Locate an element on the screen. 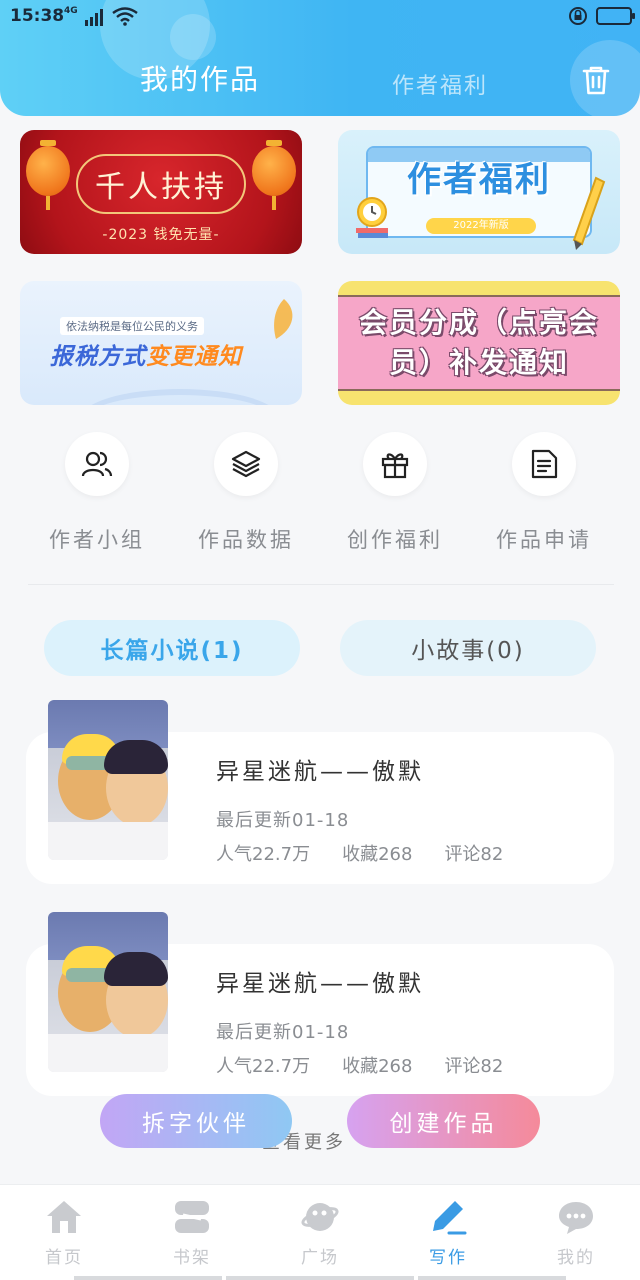 The image size is (640, 1280). banner-thousand-support: 千人扶持 -2023 钱免无量- is located at coordinates (161, 192).